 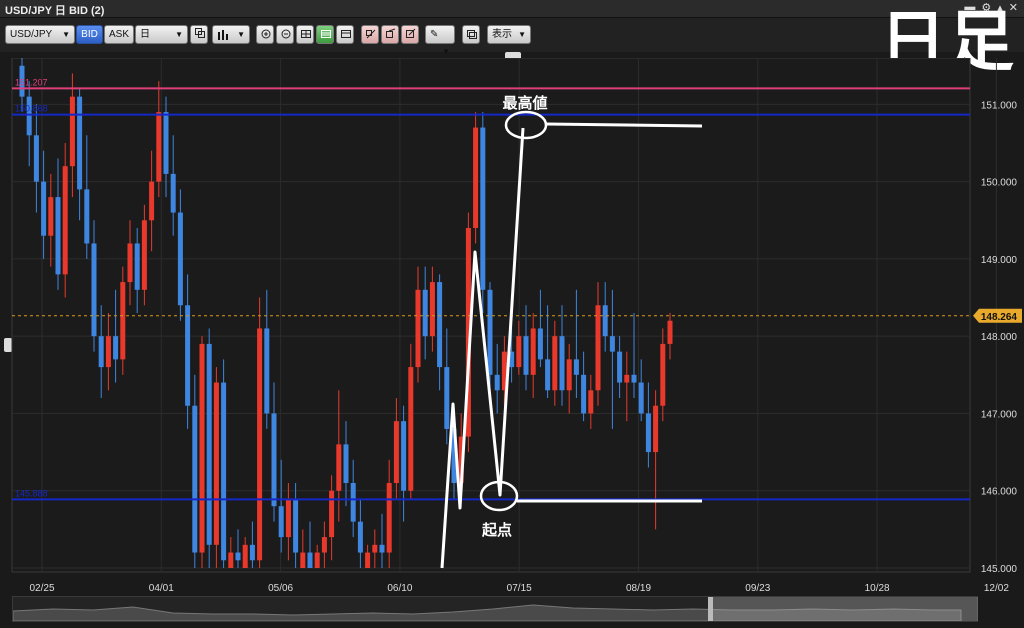 I want to click on copy-icon, so click(x=200, y=33).